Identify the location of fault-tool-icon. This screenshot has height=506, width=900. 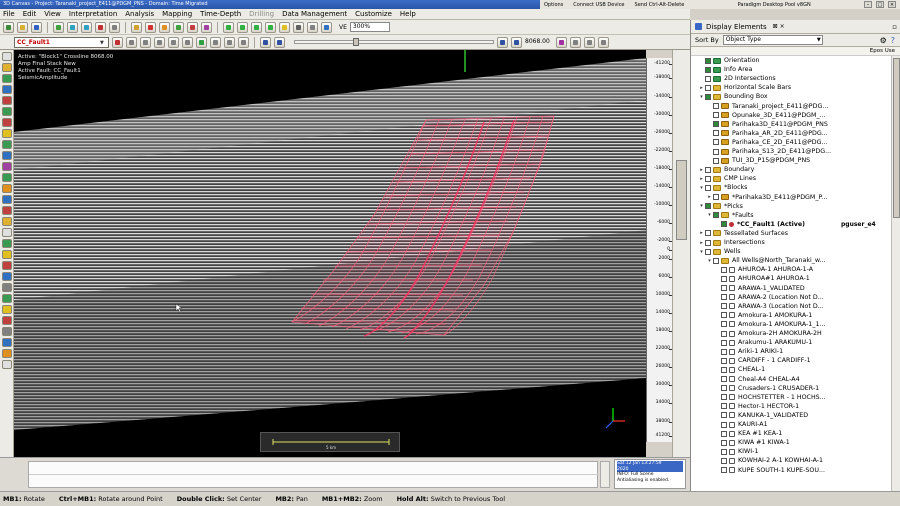
(6, 122).